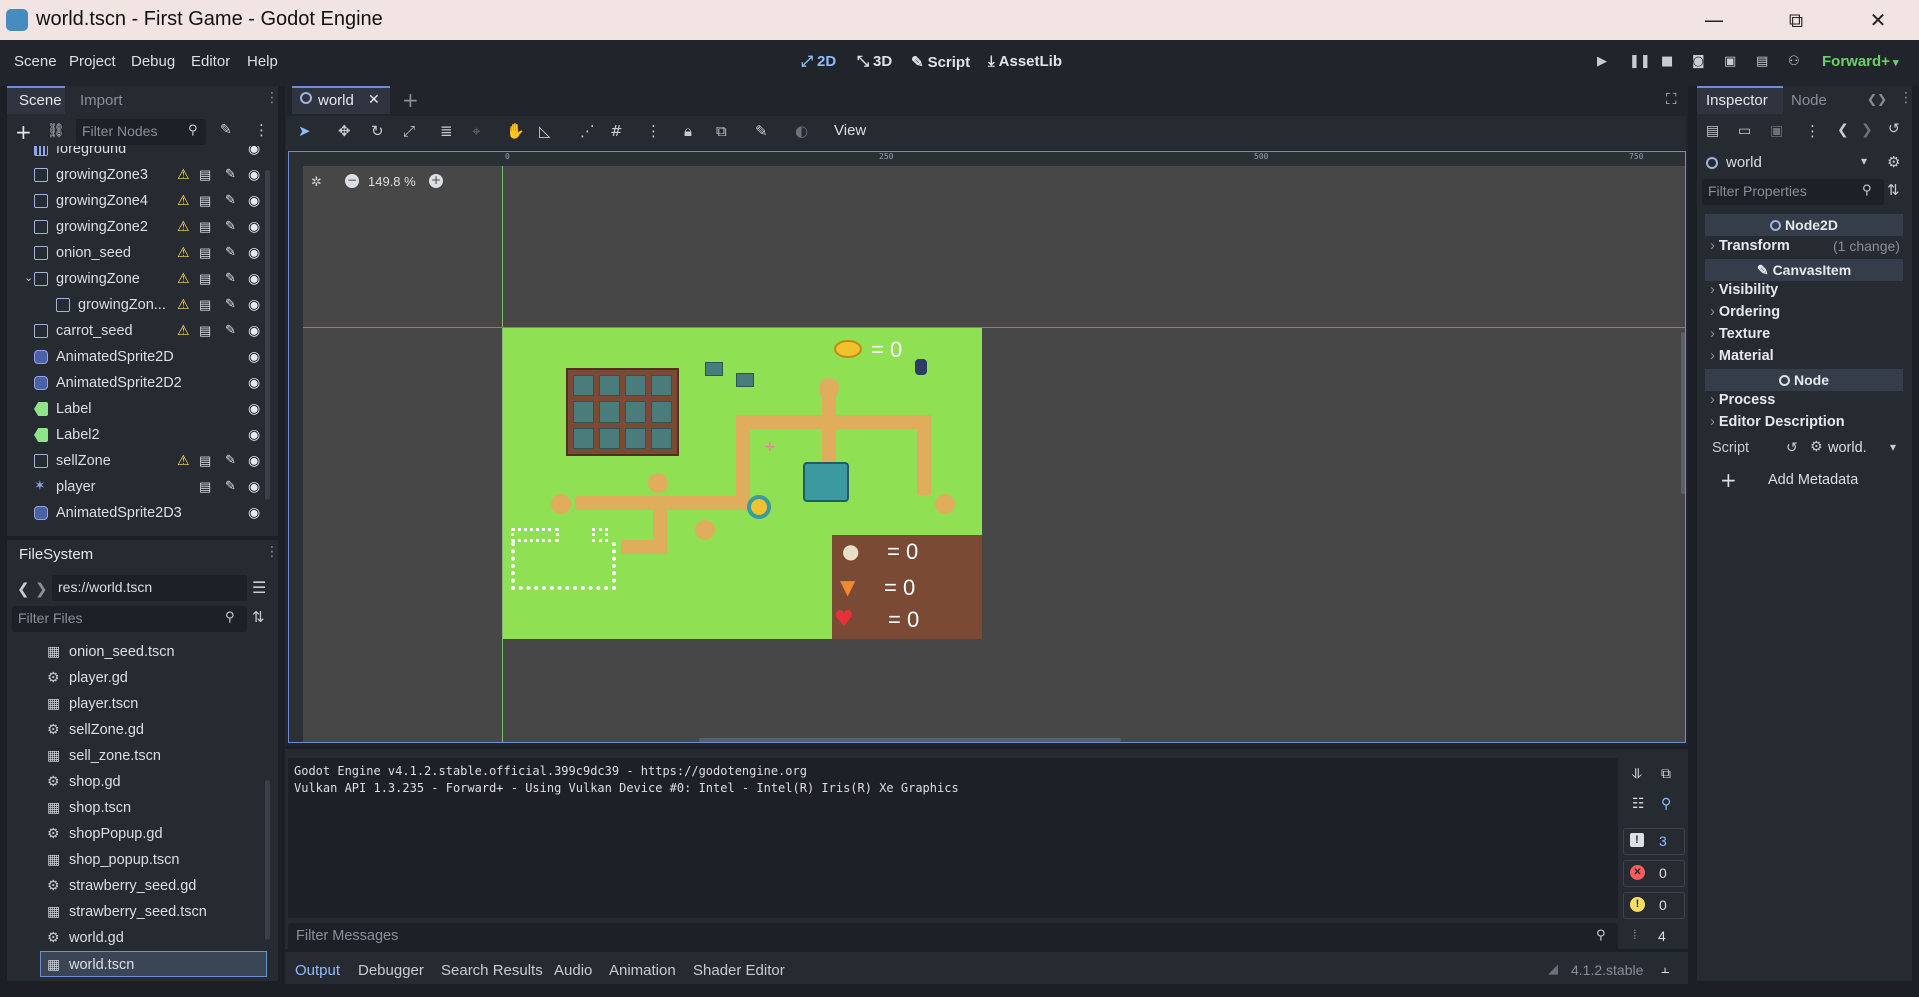 Image resolution: width=1919 pixels, height=997 pixels. I want to click on file-tree-item: ⚙ world.gd, so click(137, 938).